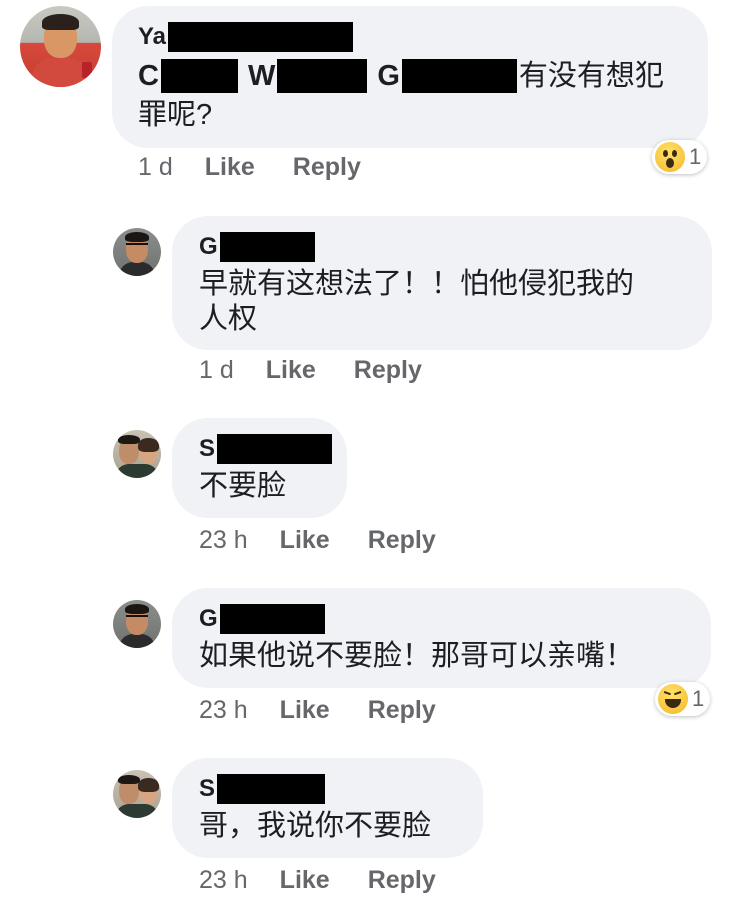 Image resolution: width=747 pixels, height=897 pixels. Describe the element at coordinates (670, 157) in the screenshot. I see `wow-reaction-icon` at that location.